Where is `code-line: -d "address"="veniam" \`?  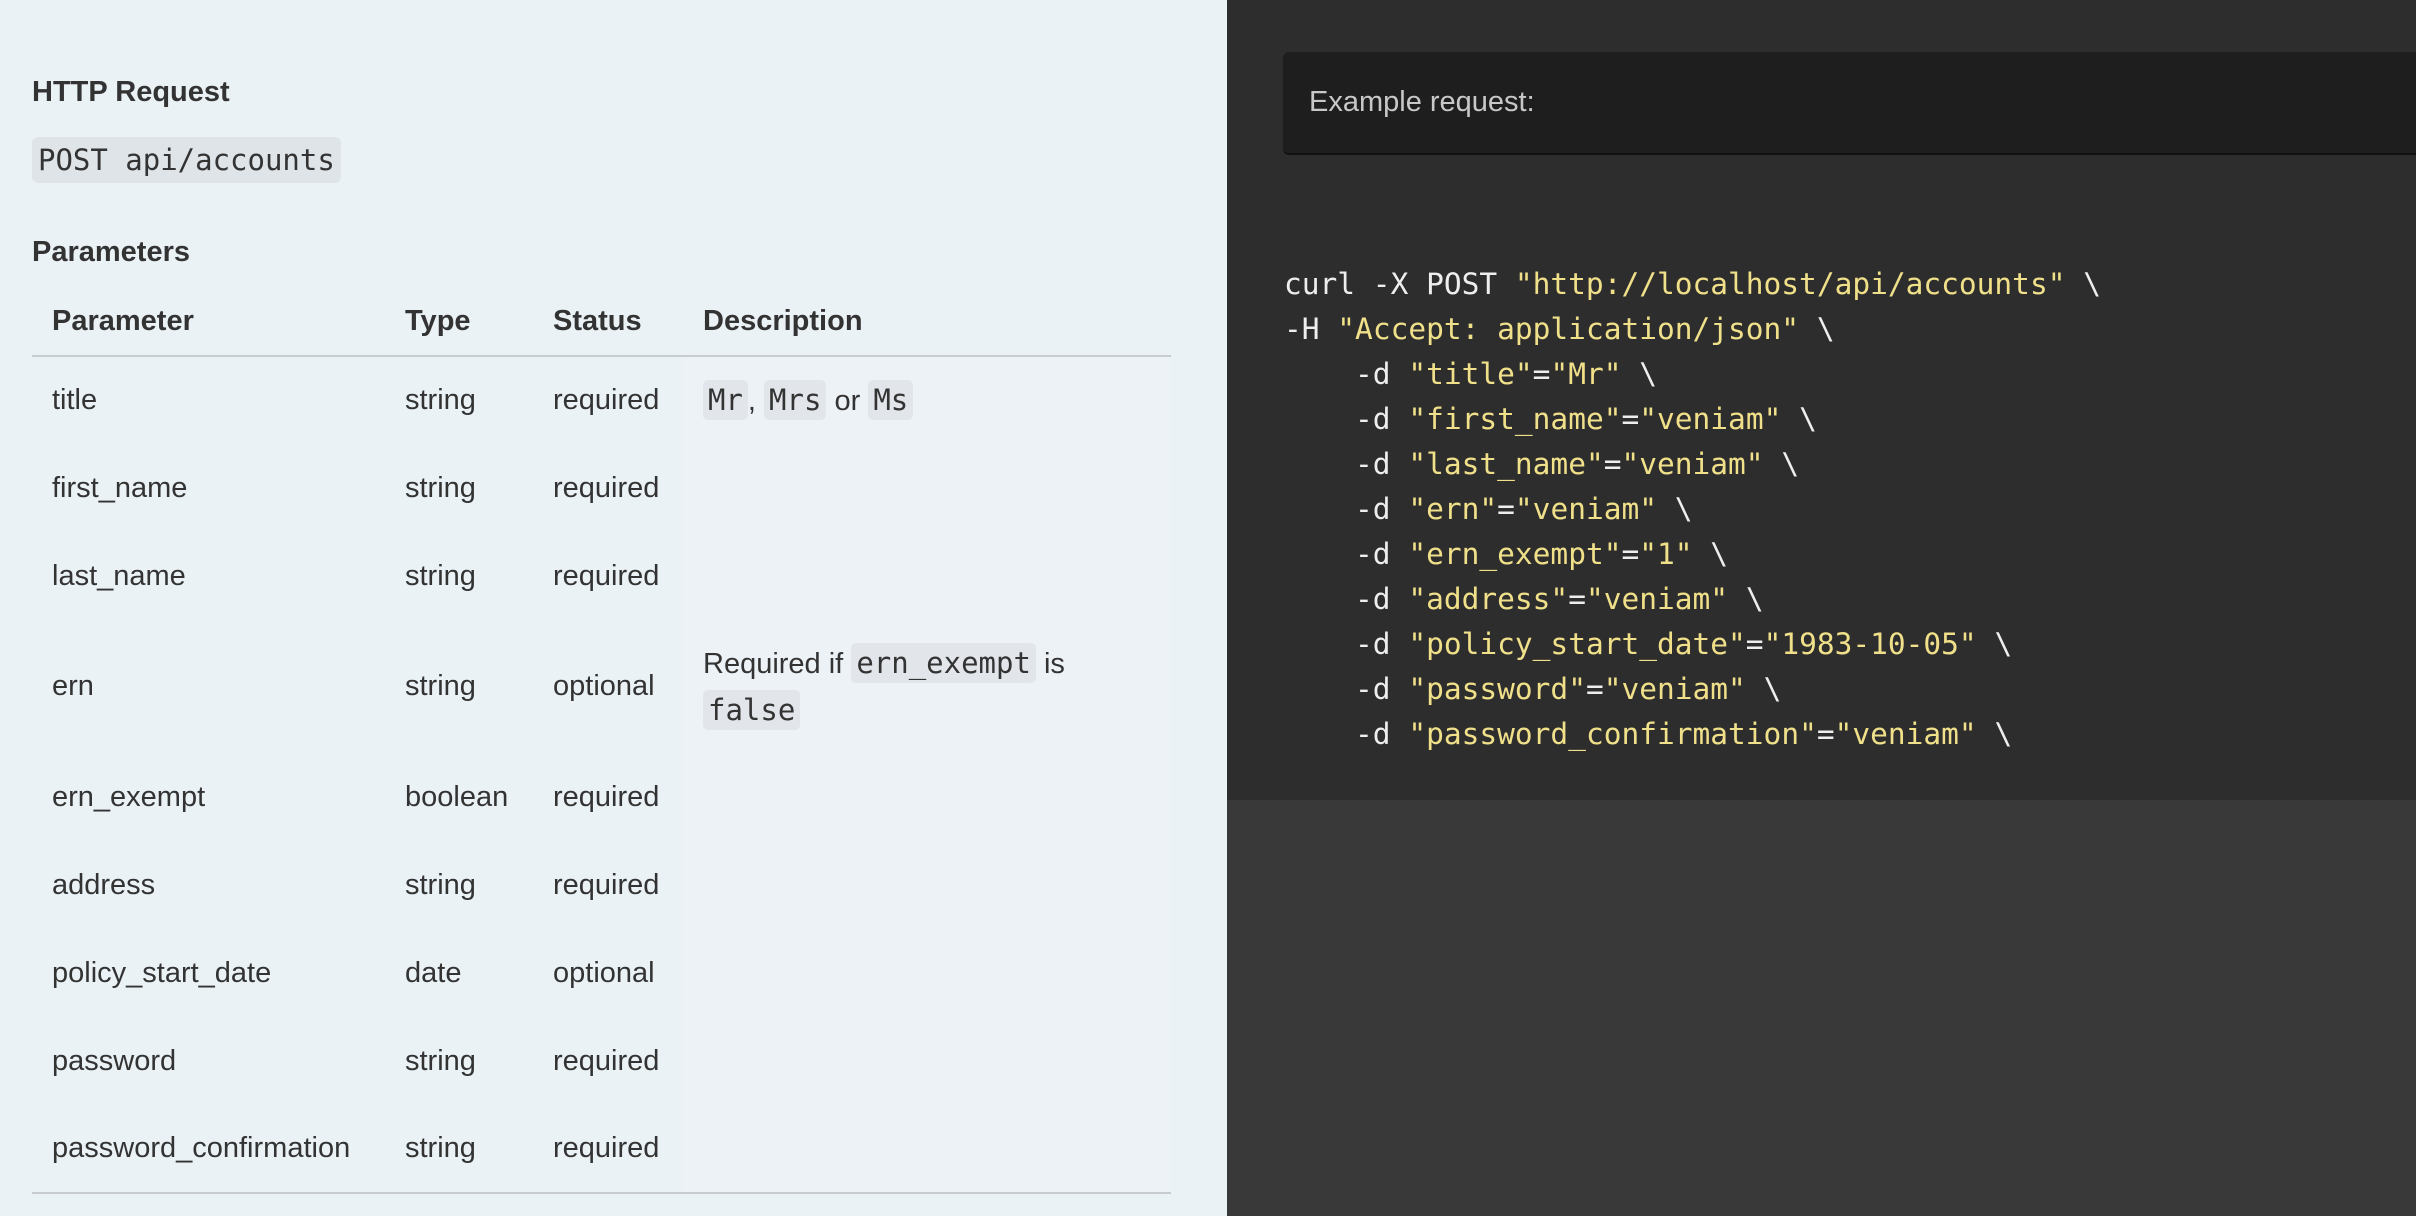 code-line: -d "address"="veniam" \ is located at coordinates (1692, 599).